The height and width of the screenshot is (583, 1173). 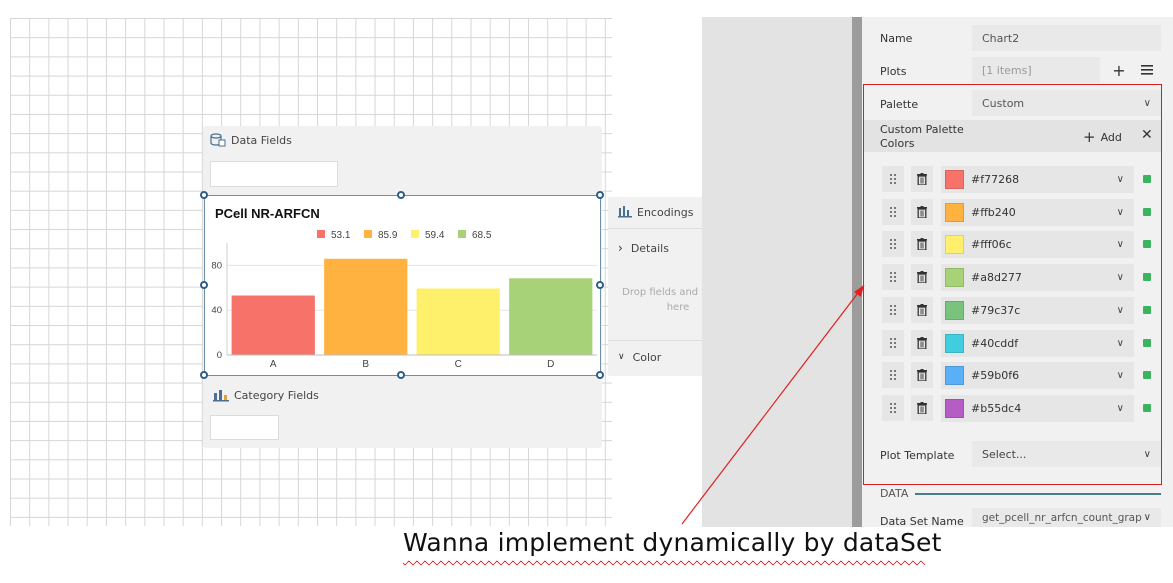 I want to click on y-tick-label: 0, so click(x=219, y=355).